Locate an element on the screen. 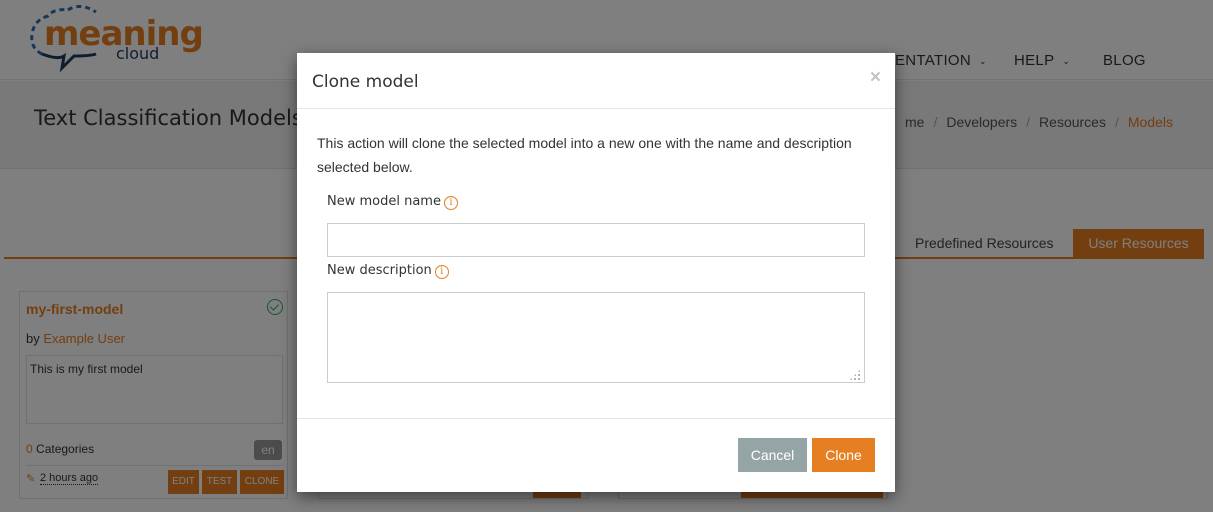 The height and width of the screenshot is (512, 1213). cancel-button: Cancel is located at coordinates (772, 455).